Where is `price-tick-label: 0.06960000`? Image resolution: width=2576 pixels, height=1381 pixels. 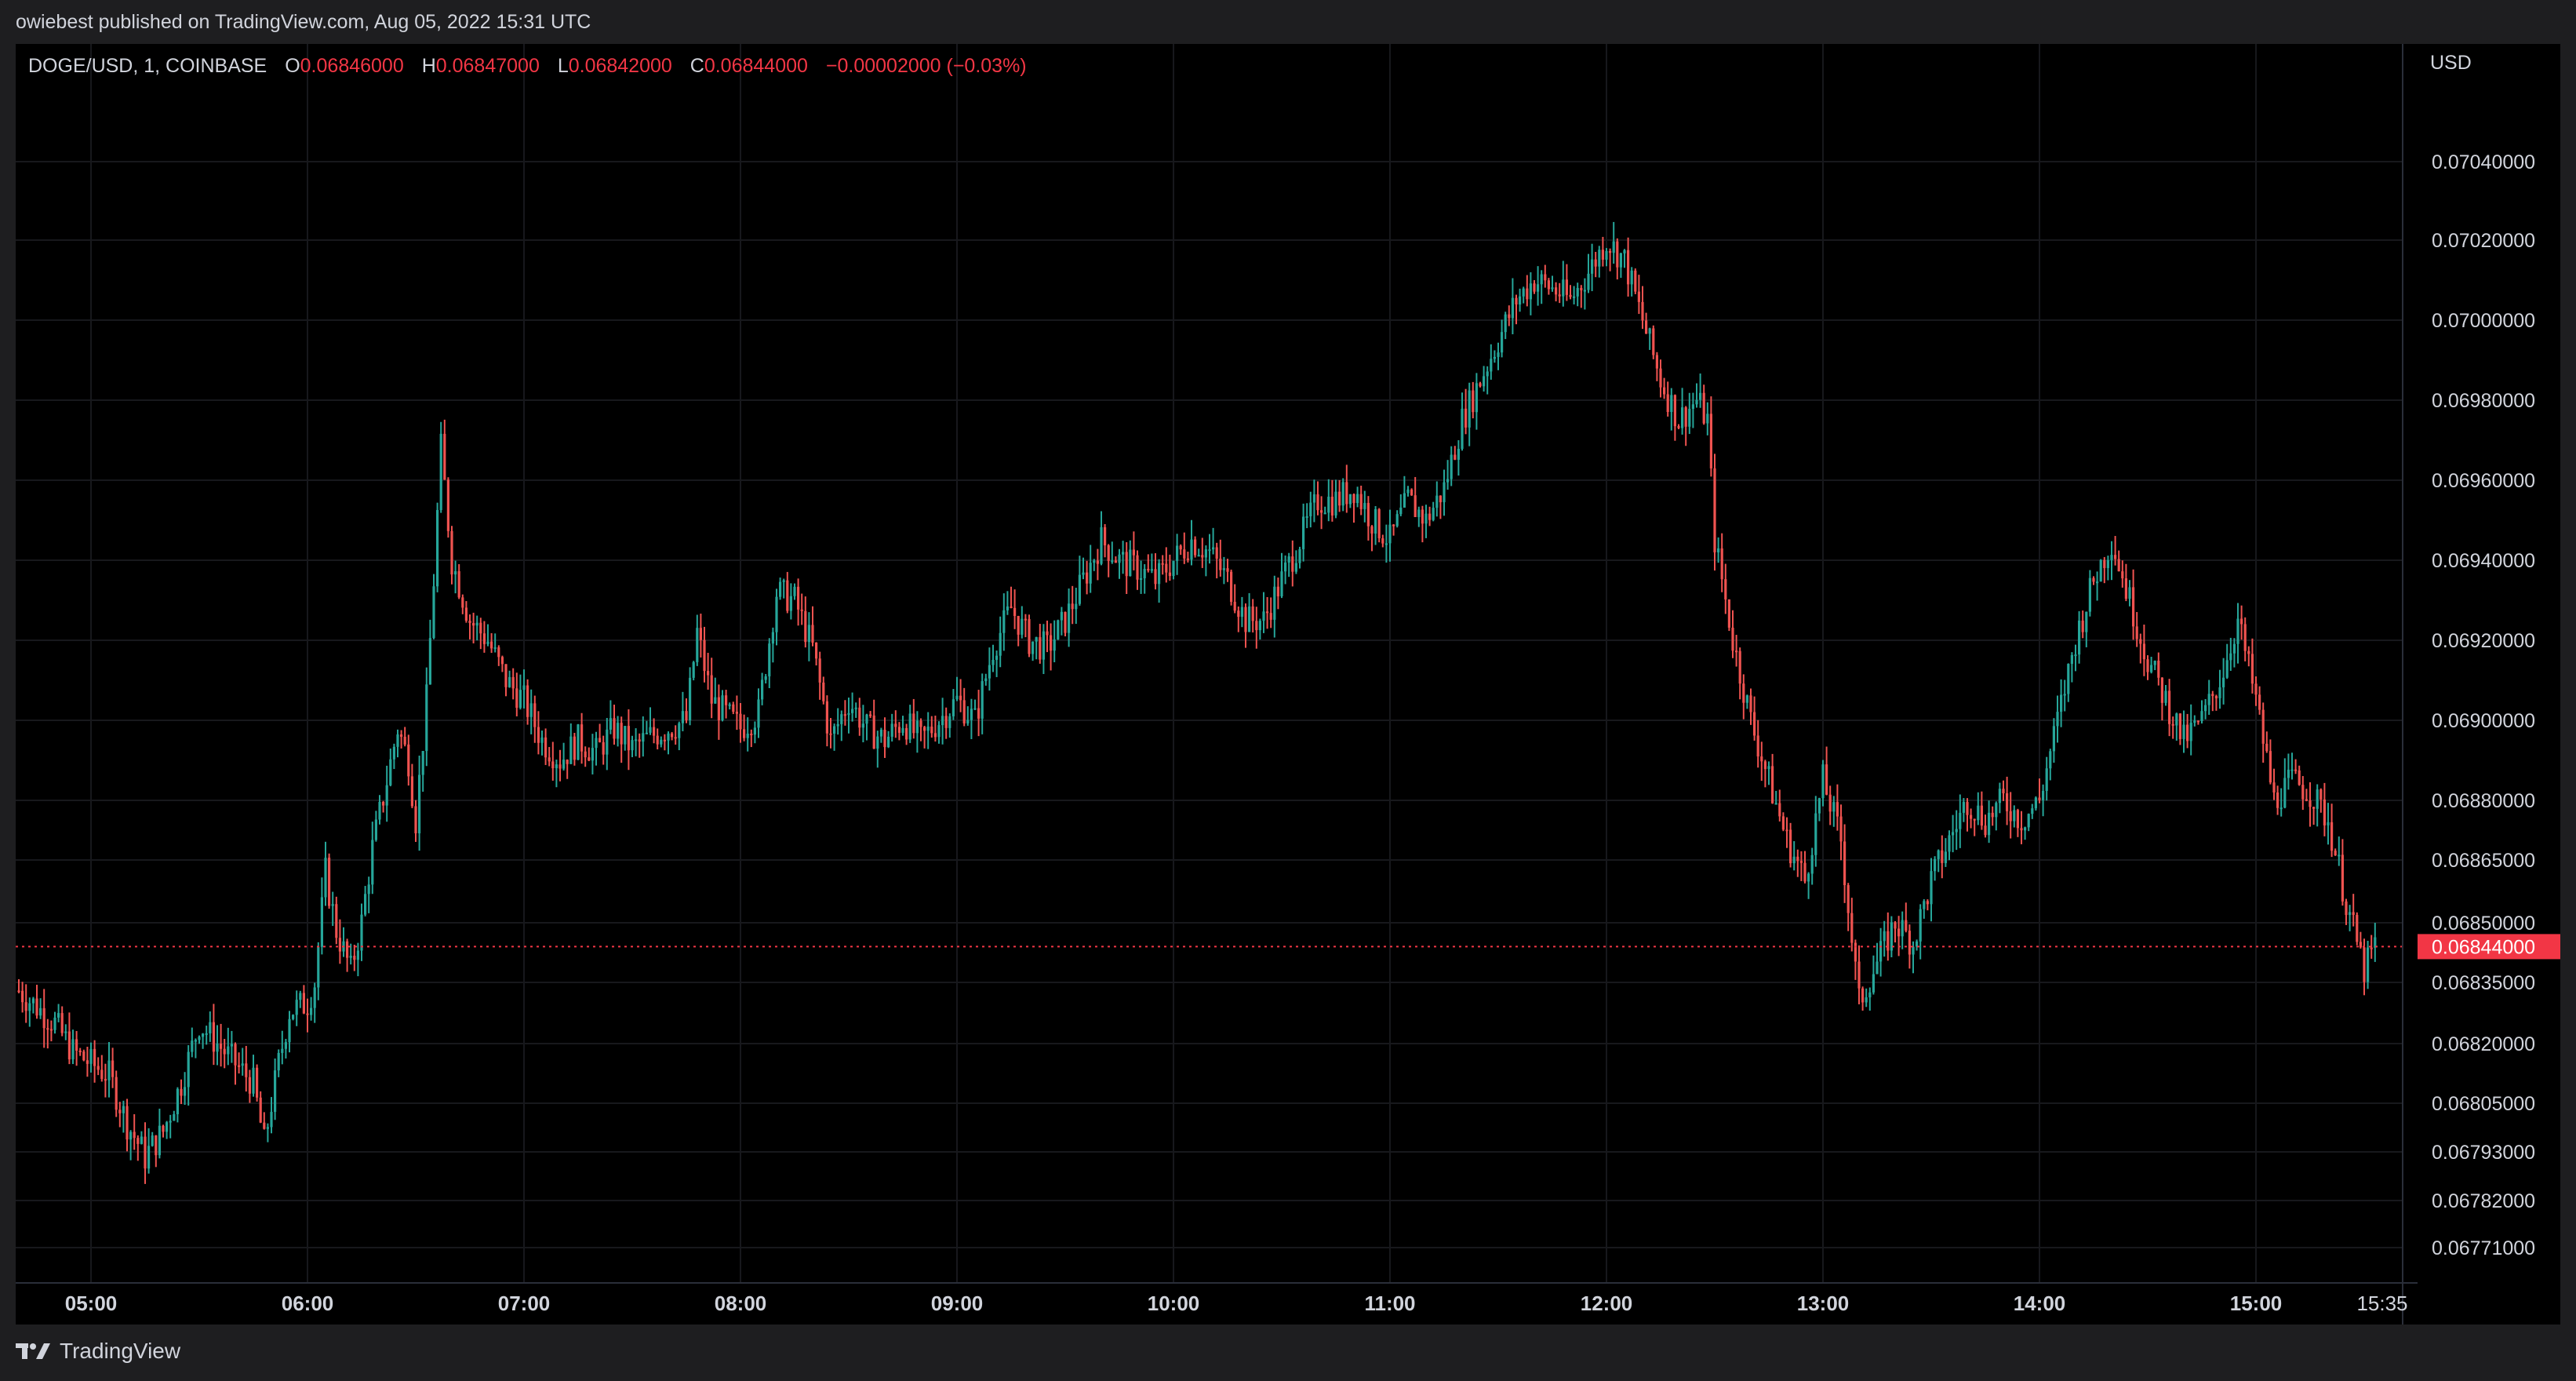 price-tick-label: 0.06960000 is located at coordinates (2483, 481).